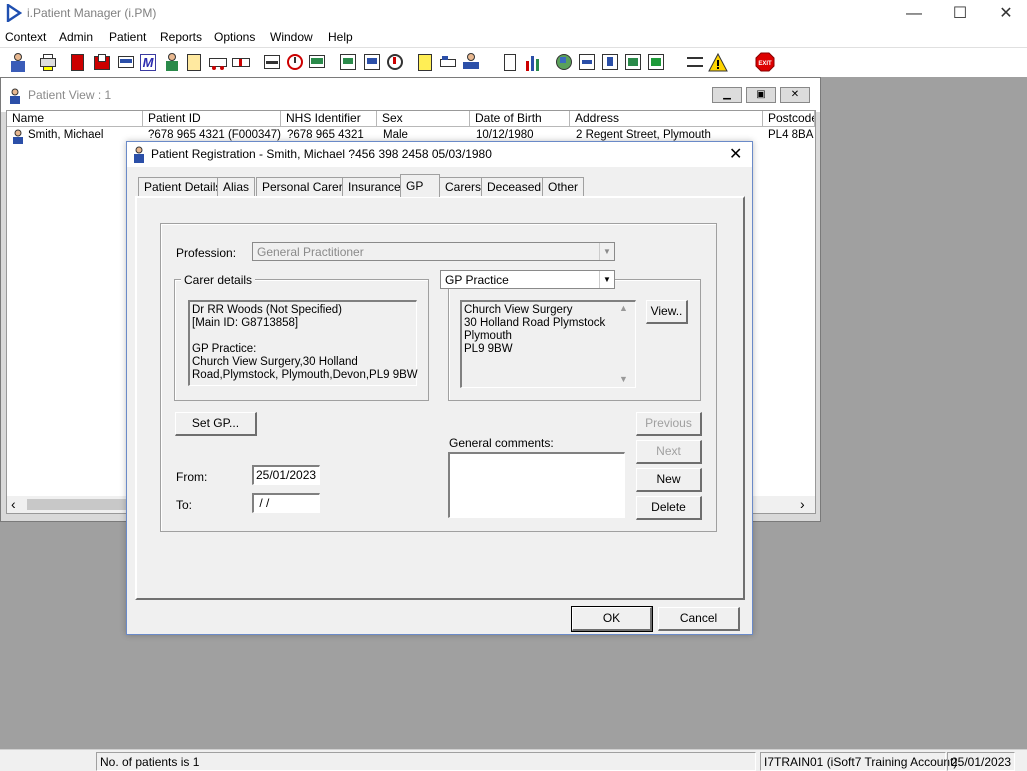  What do you see at coordinates (183, 186) in the screenshot?
I see `tab-patient-details: Patient Details` at bounding box center [183, 186].